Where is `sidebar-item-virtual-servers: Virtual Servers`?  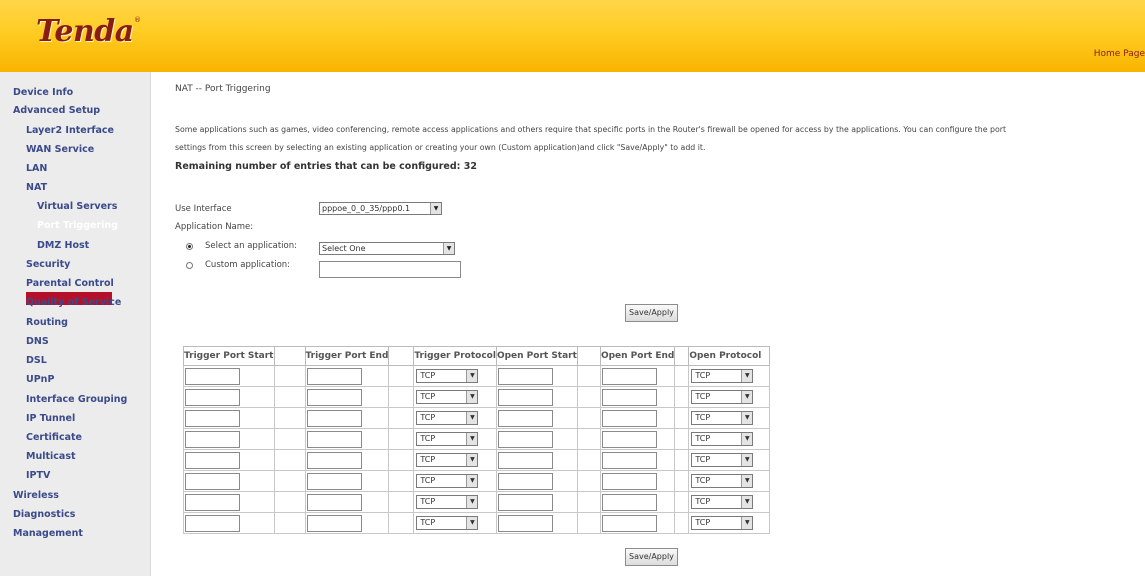
sidebar-item-virtual-servers: Virtual Servers is located at coordinates (77, 206).